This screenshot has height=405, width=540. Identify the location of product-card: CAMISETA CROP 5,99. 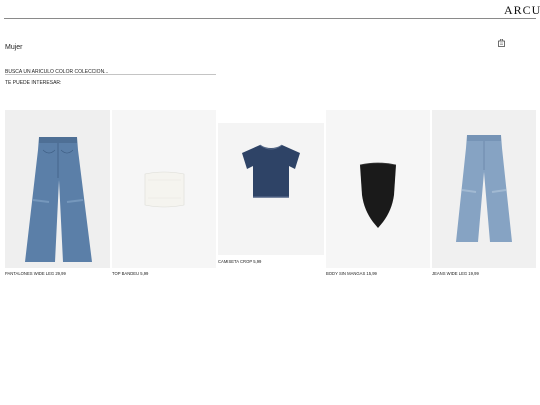
(271, 195).